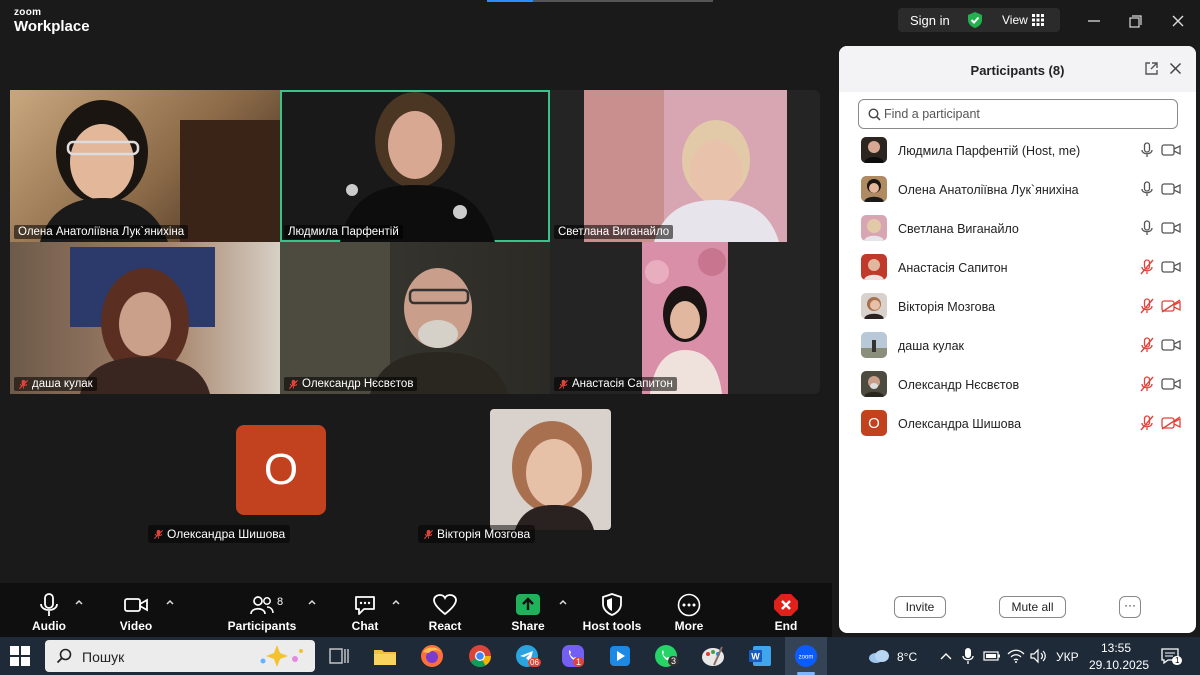  What do you see at coordinates (612, 610) in the screenshot?
I see `host-tools-button: Host tools` at bounding box center [612, 610].